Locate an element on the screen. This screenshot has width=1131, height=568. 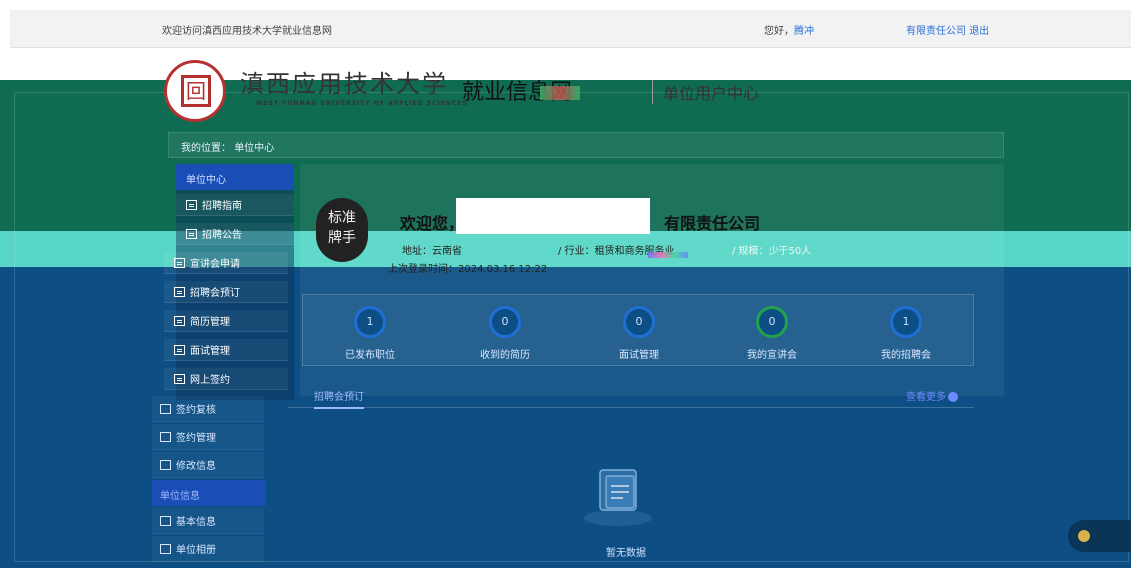
sidebar-item-job-fair: 招聘会预订 is located at coordinates (226, 292).